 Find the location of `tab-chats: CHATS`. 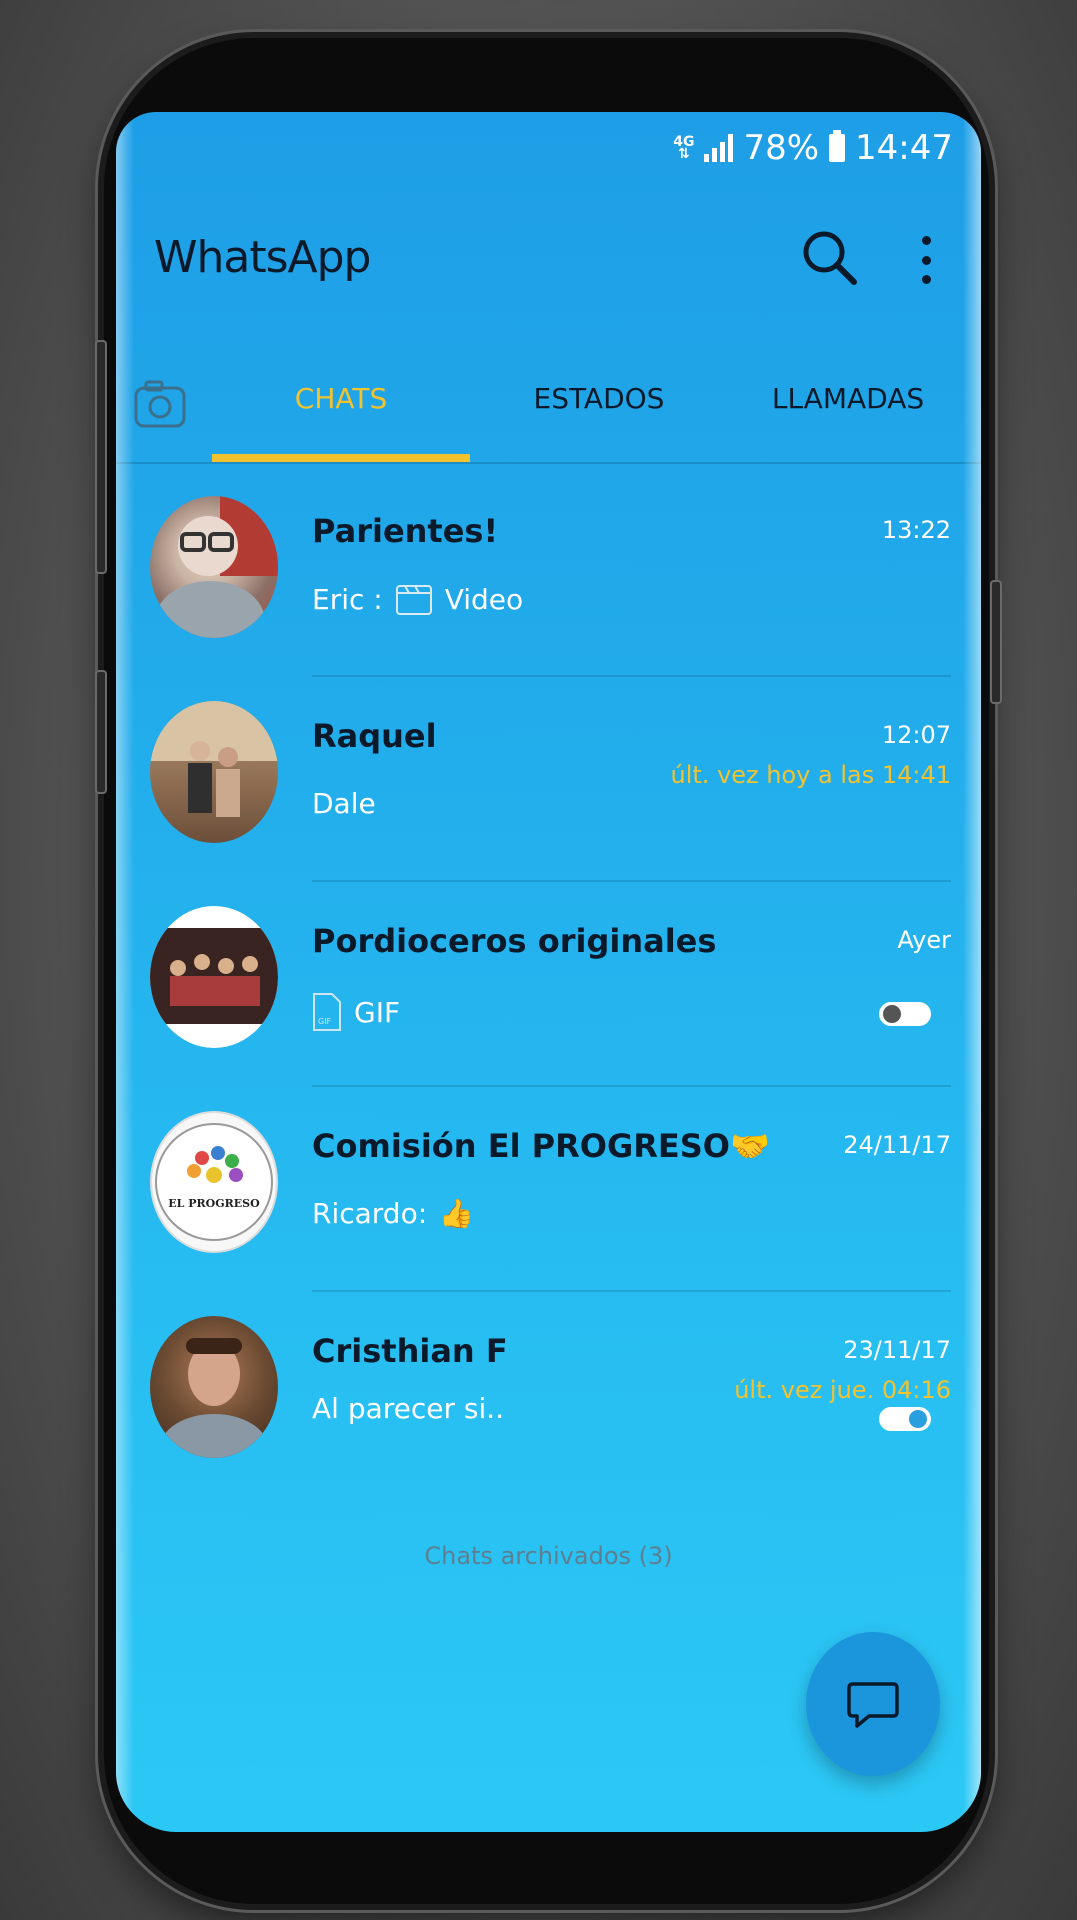

tab-chats: CHATS is located at coordinates (341, 398).